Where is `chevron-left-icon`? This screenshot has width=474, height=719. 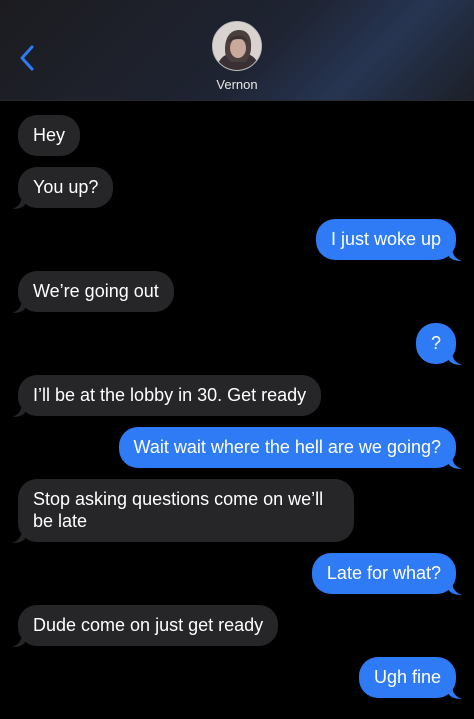
chevron-left-icon is located at coordinates (27, 58).